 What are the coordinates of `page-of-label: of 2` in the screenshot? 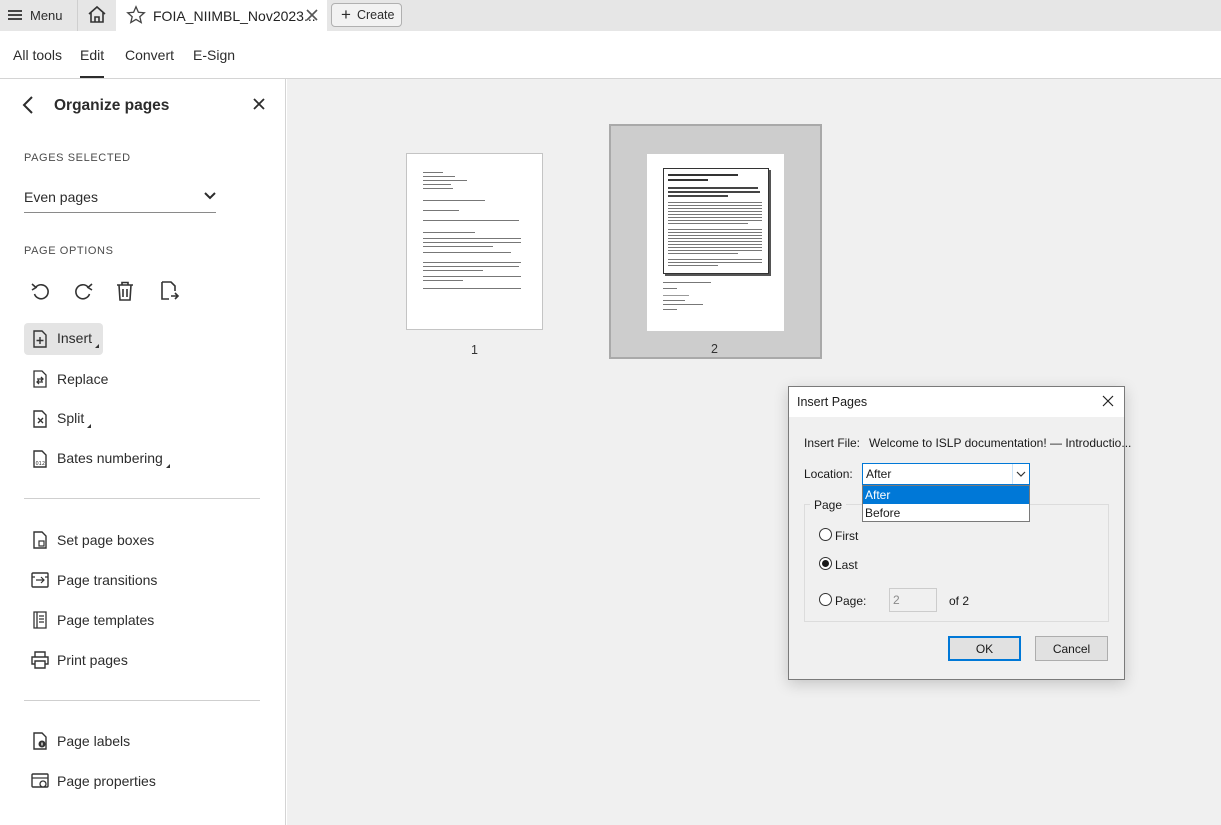 It's located at (959, 601).